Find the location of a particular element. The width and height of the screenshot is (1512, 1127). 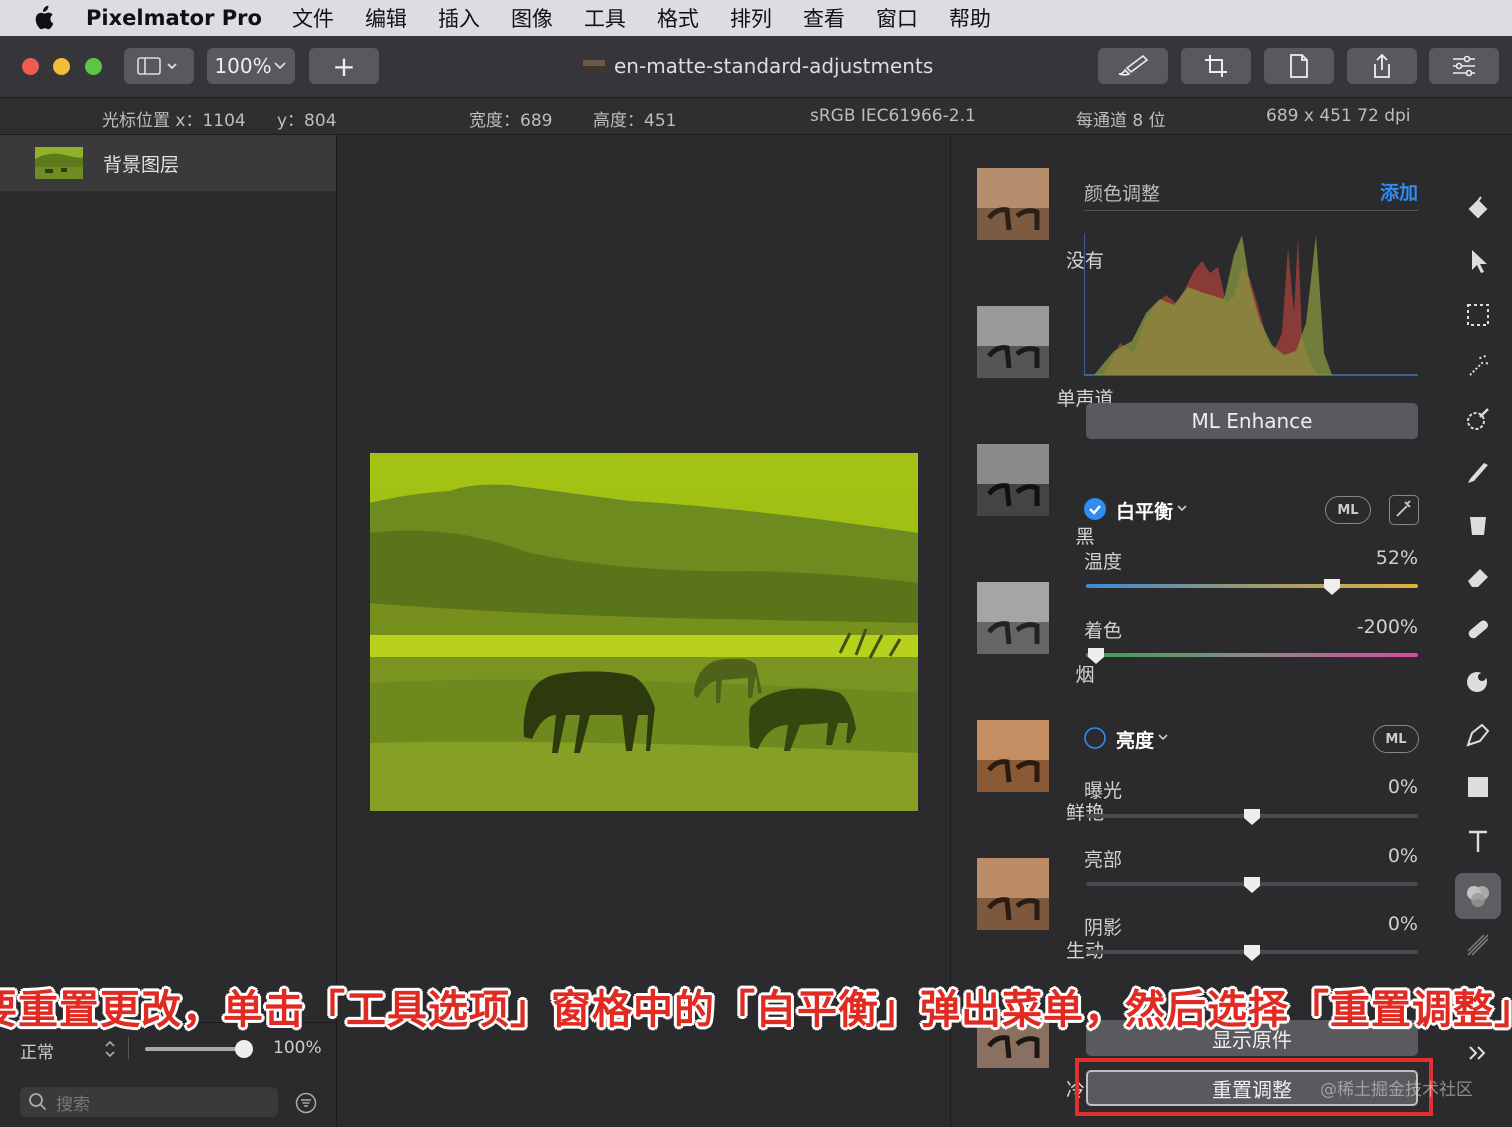

retouch-tool is located at coordinates (1478, 629).